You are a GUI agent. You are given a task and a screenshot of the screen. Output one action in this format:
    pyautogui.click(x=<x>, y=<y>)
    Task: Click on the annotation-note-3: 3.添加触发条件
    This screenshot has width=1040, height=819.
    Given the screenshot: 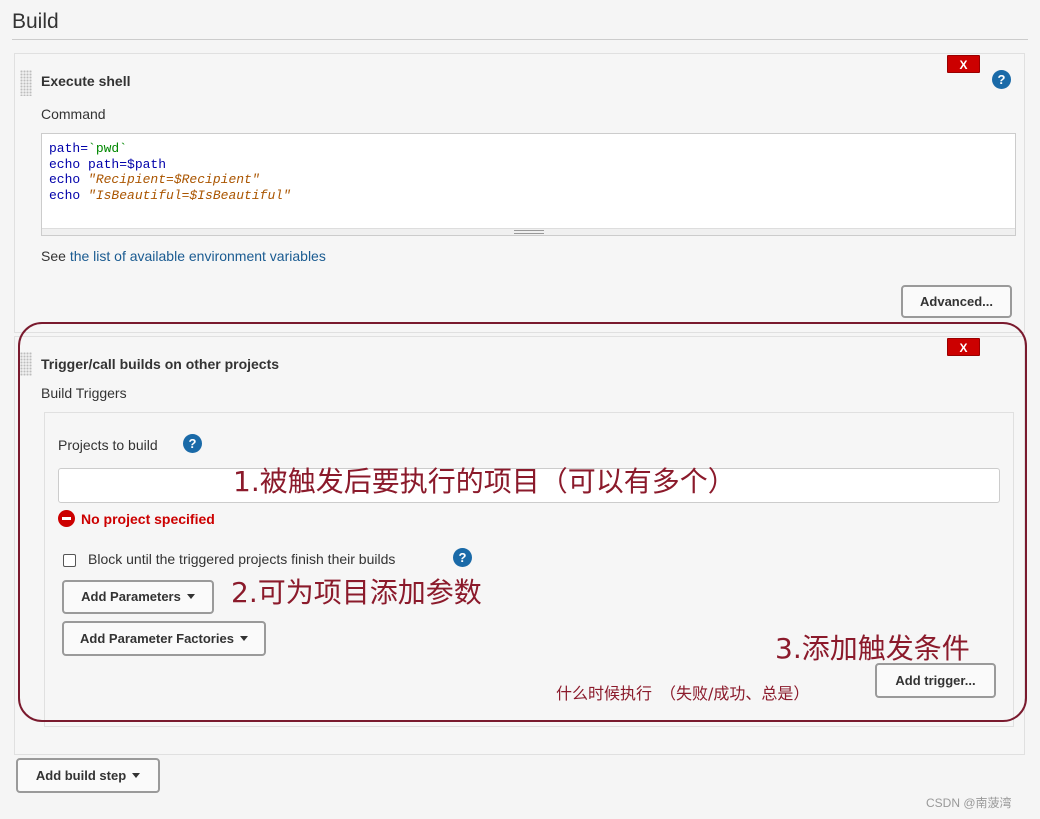 What is the action you would take?
    pyautogui.click(x=872, y=648)
    